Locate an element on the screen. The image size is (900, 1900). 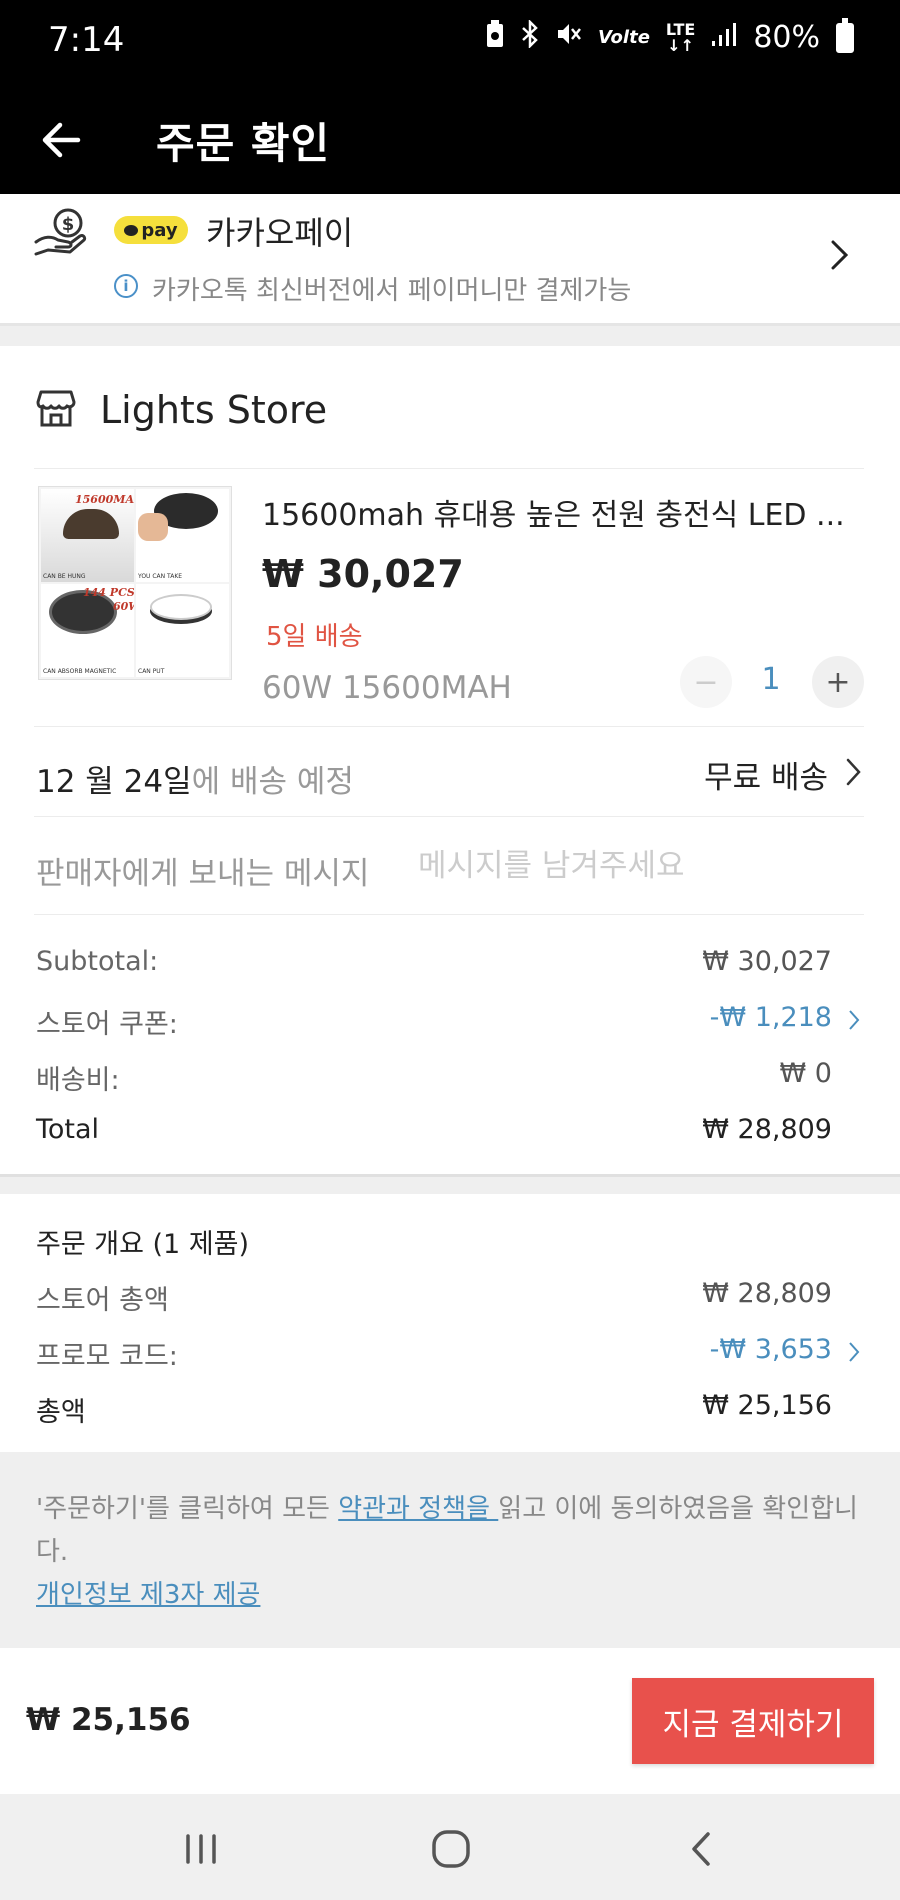
quantity-increase-button: + is located at coordinates (838, 682).